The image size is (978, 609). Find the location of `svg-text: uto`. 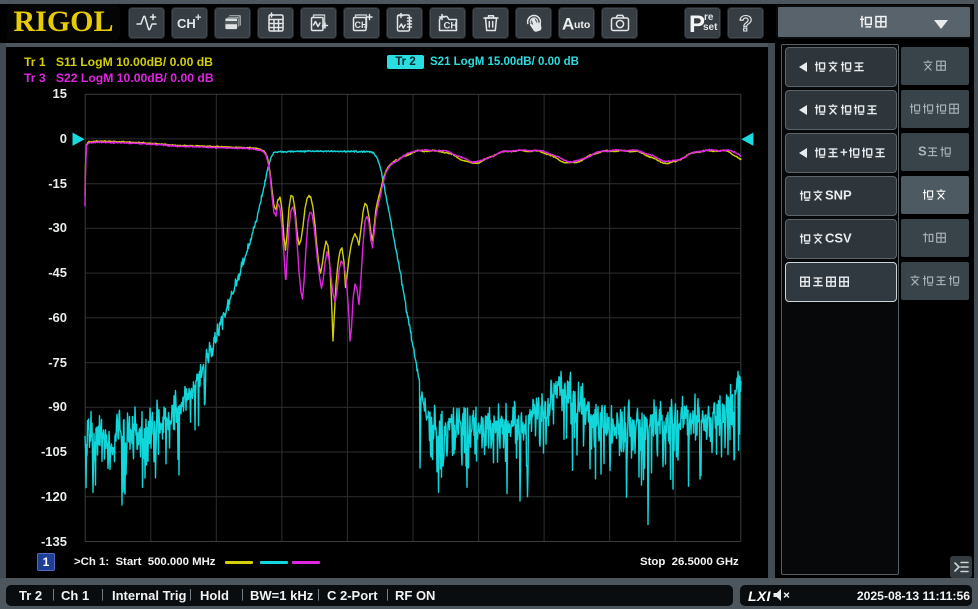

svg-text: uto is located at coordinates (582, 25).